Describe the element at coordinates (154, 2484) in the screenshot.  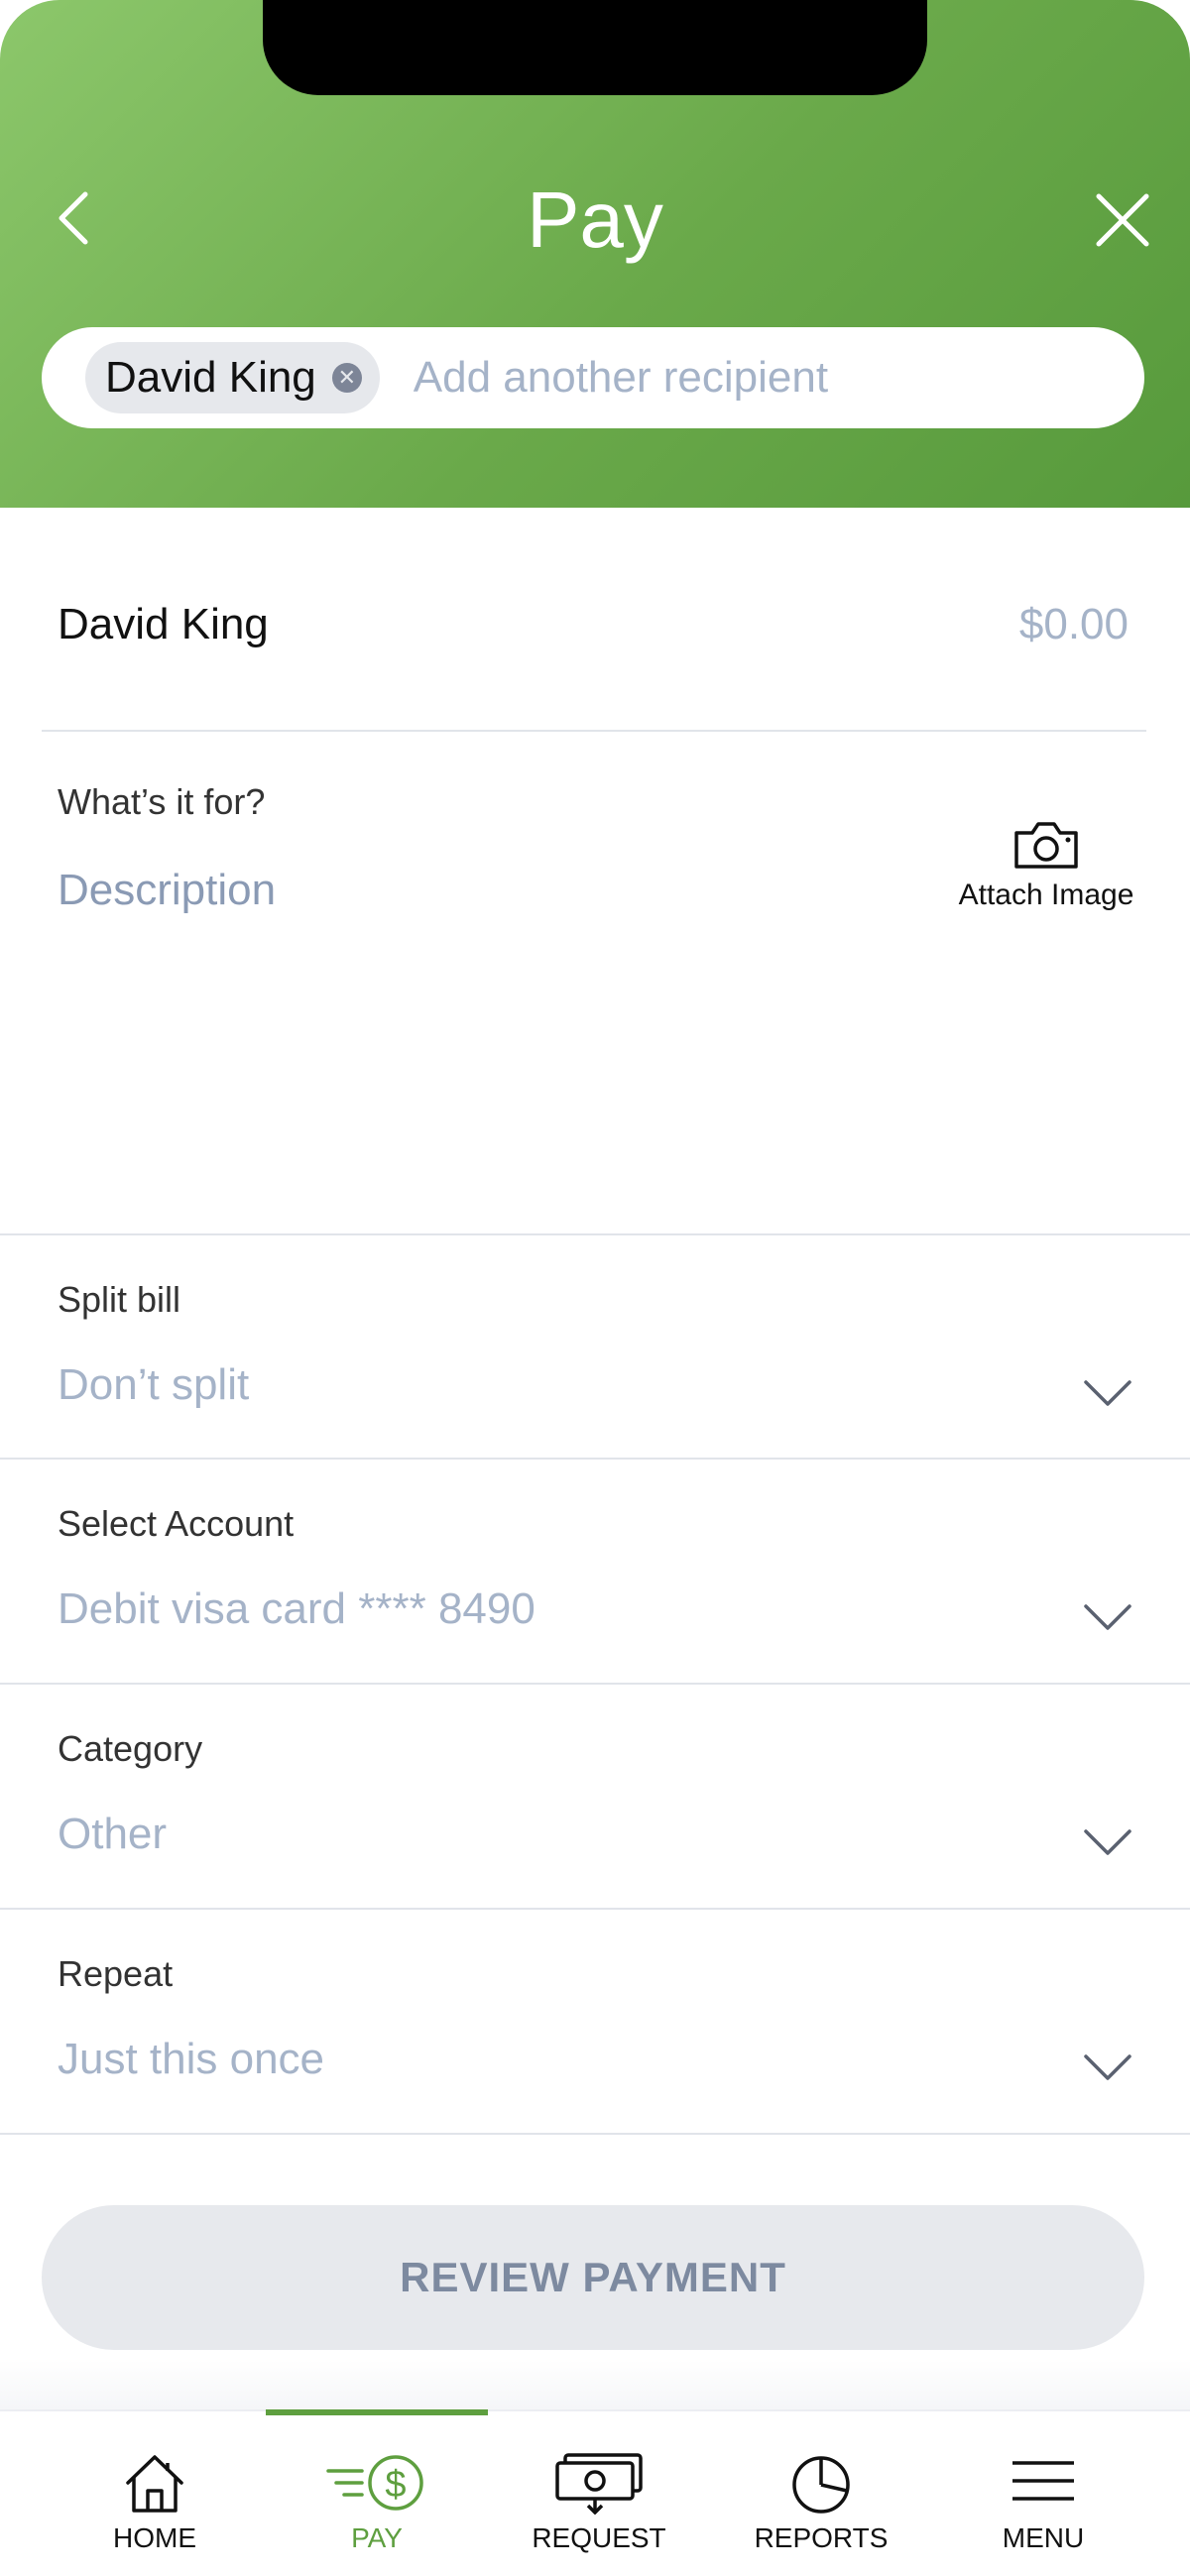
I see `home-icon` at that location.